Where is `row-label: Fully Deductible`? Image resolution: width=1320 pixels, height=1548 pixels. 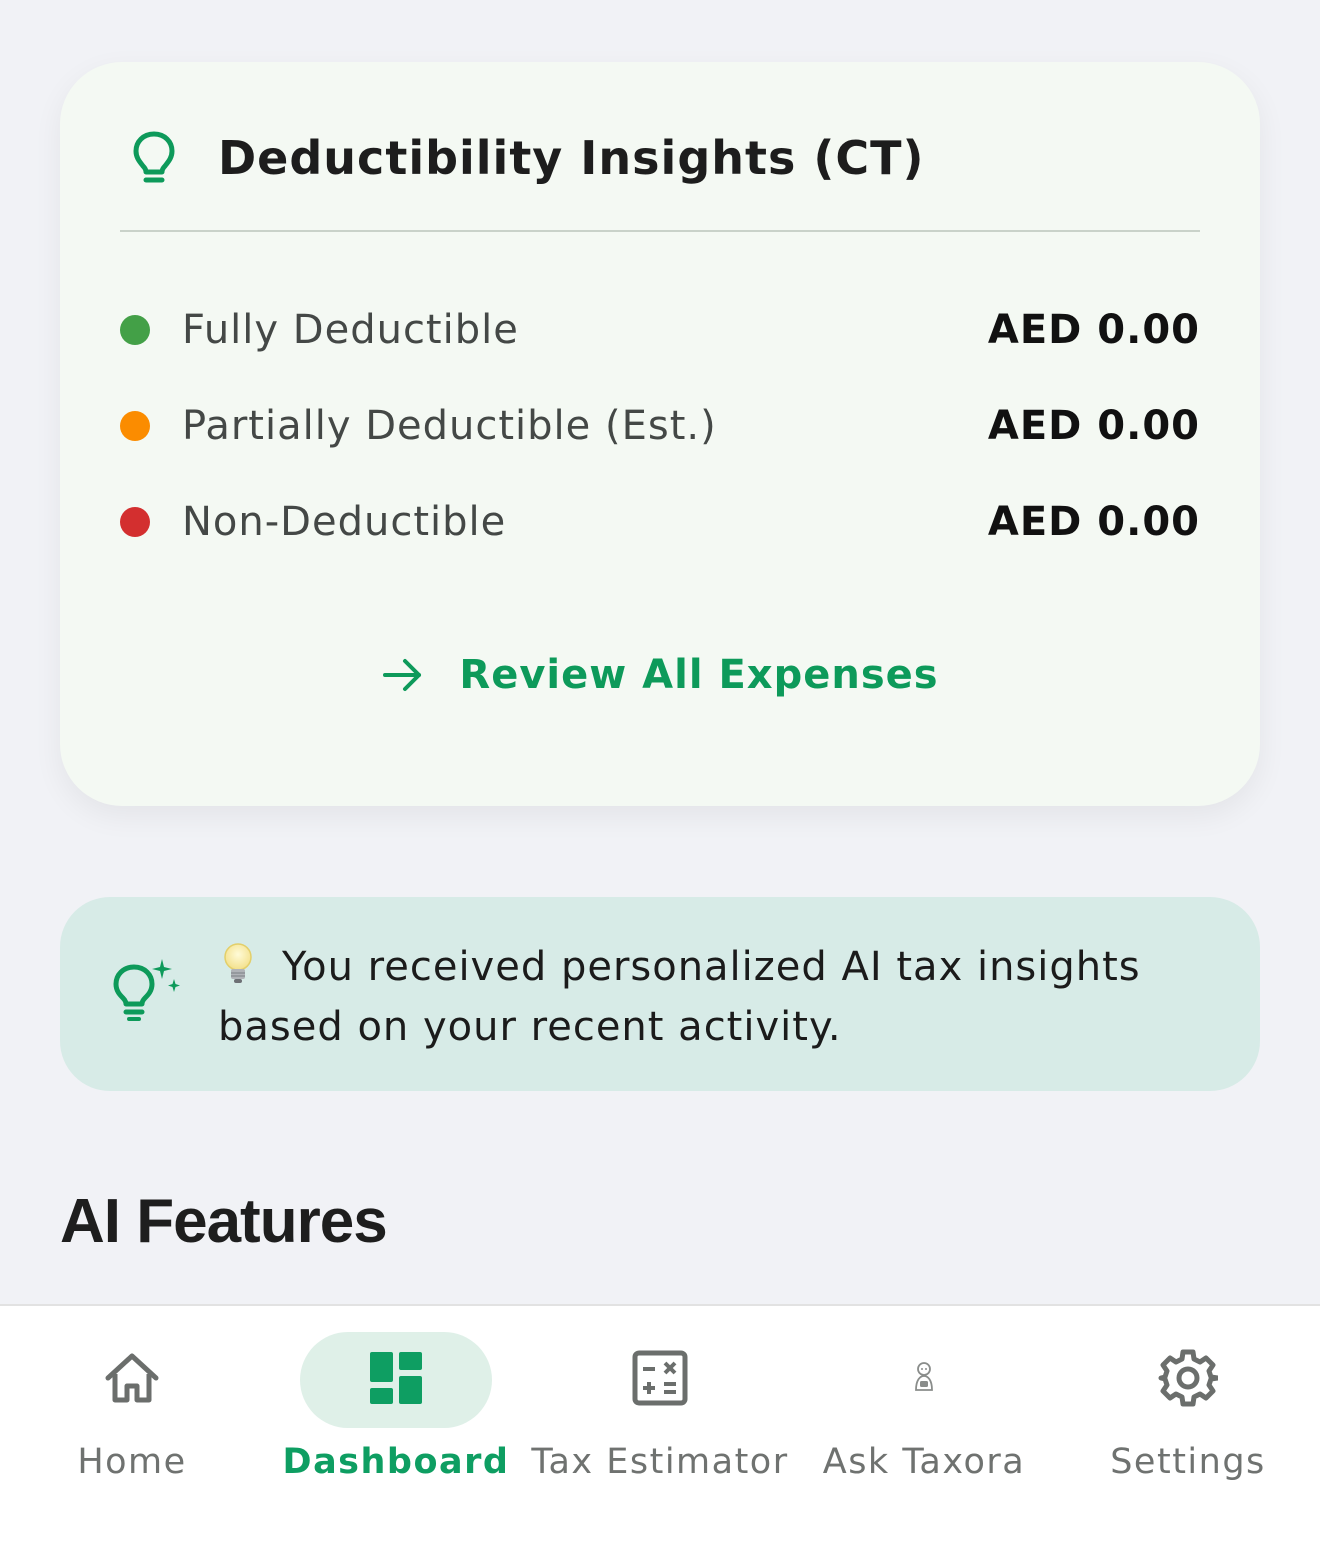 row-label: Fully Deductible is located at coordinates (350, 330).